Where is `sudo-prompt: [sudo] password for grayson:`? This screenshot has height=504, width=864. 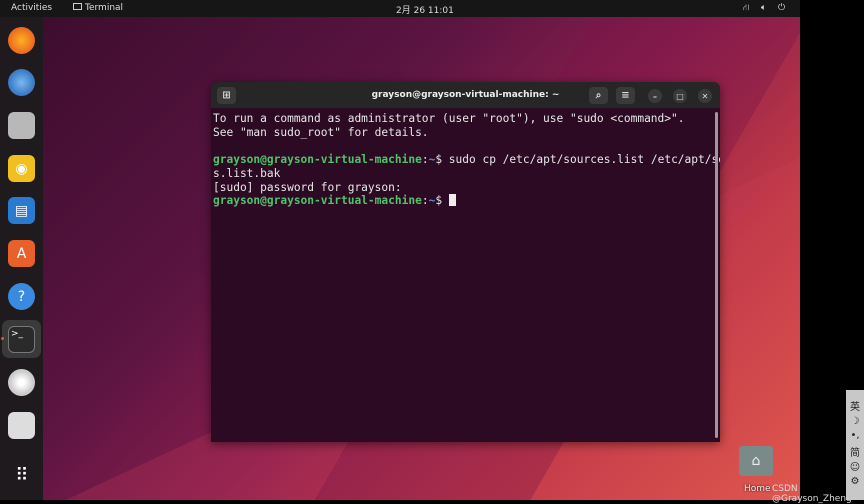 sudo-prompt: [sudo] password for grayson: is located at coordinates (307, 187).